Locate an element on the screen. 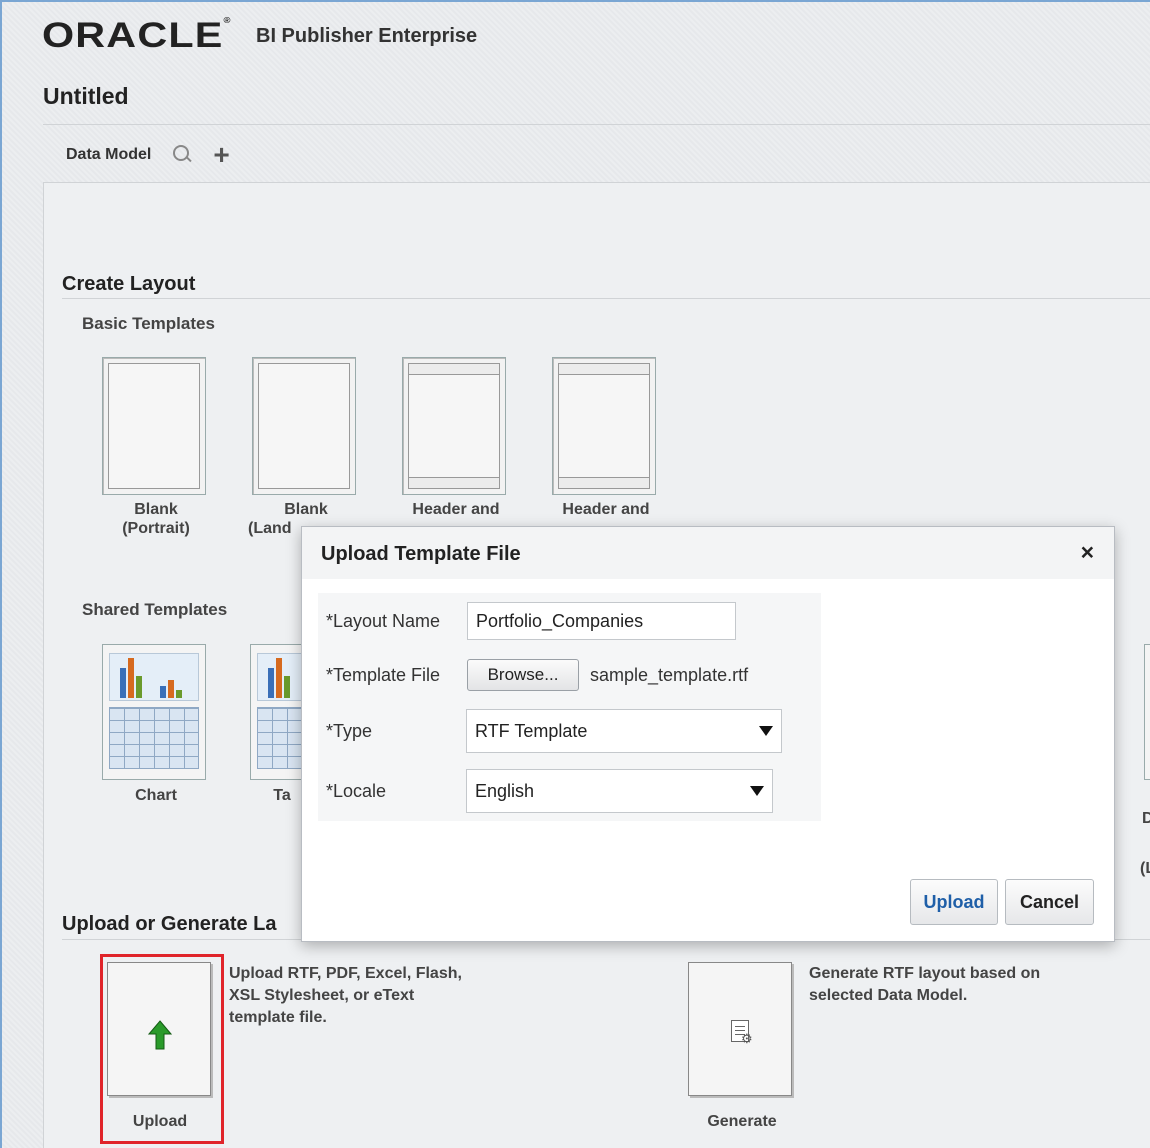 Image resolution: width=1150 pixels, height=1148 pixels. close-icon: × is located at coordinates (1087, 552).